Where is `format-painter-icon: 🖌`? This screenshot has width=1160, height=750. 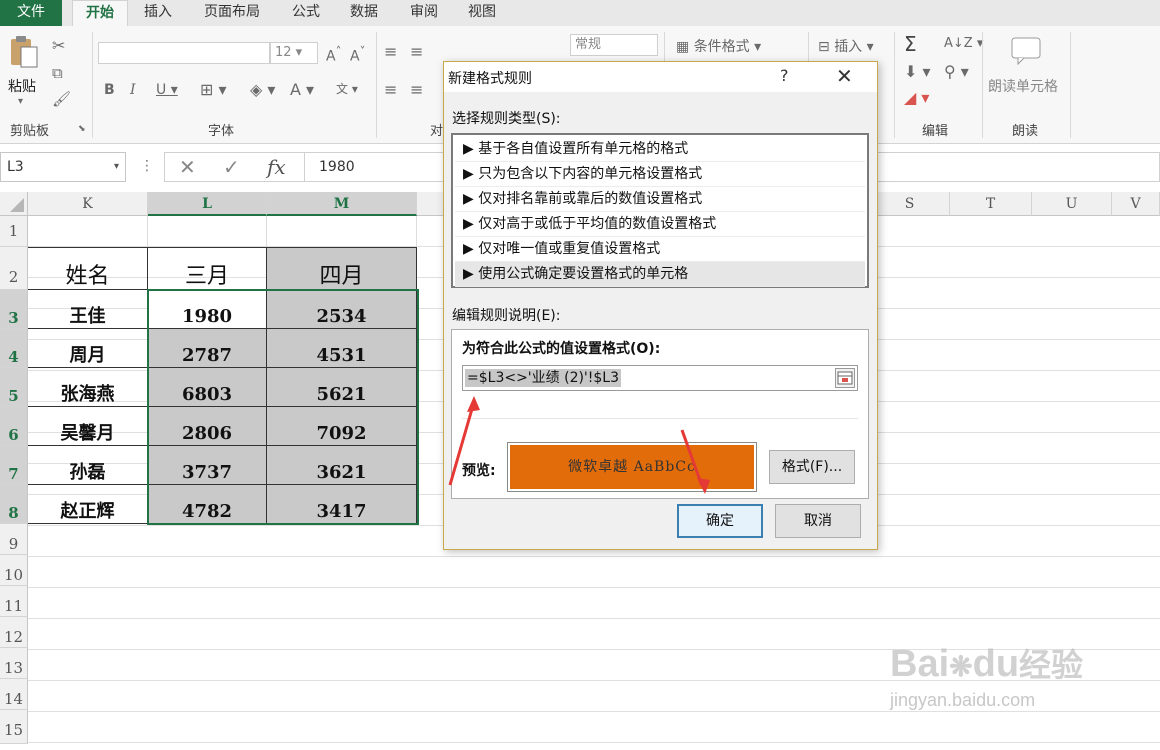 format-painter-icon: 🖌 is located at coordinates (61, 99).